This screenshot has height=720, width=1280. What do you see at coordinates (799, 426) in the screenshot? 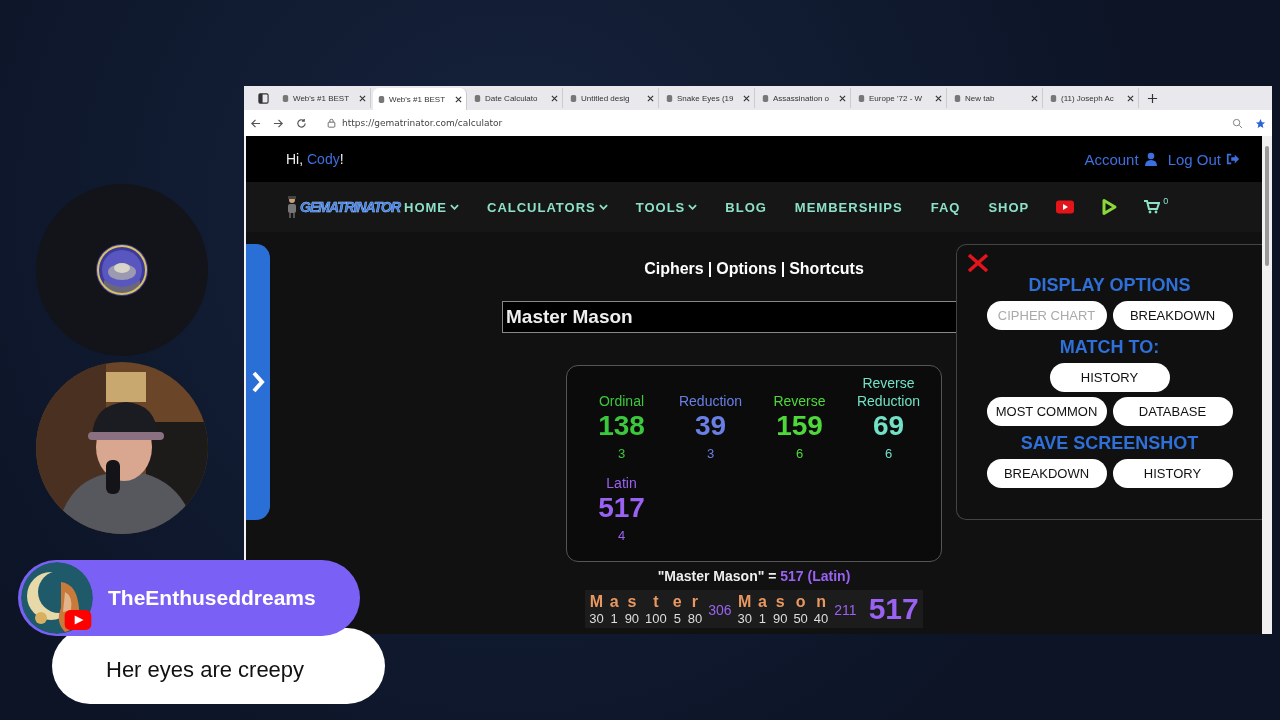
I see `cipher-value: 159` at bounding box center [799, 426].